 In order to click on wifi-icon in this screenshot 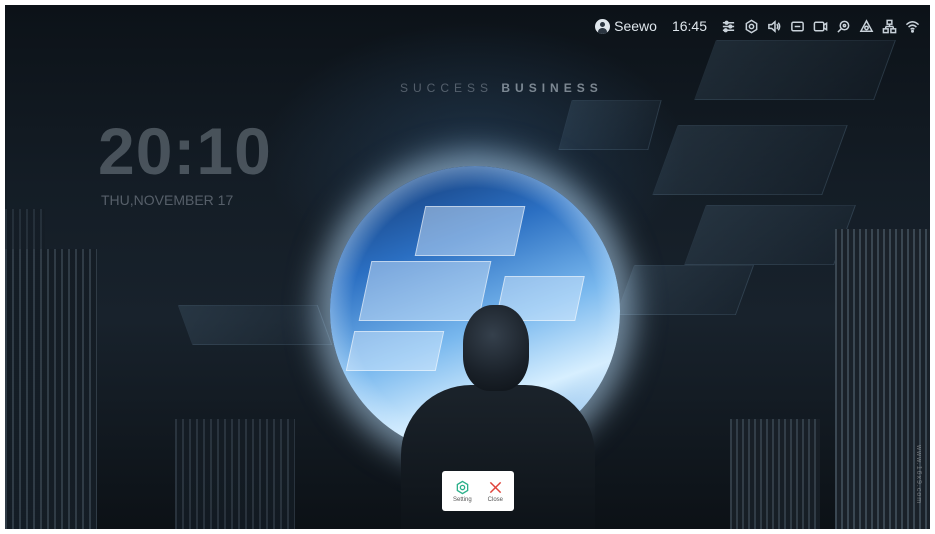, I will do `click(912, 26)`.